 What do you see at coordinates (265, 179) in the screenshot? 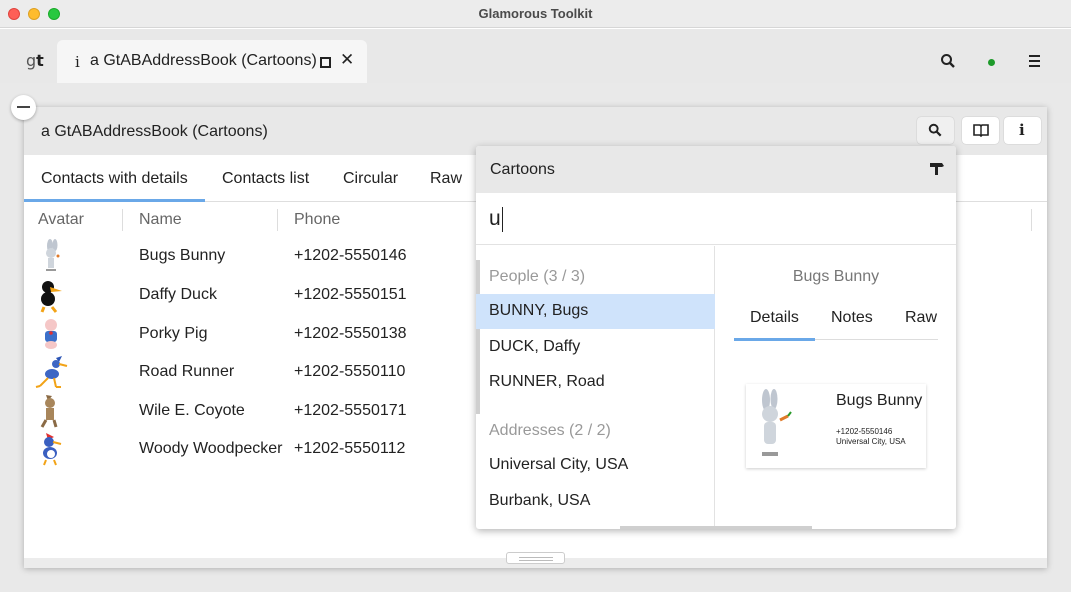
I see `tab-contacts-list: Contacts list` at bounding box center [265, 179].